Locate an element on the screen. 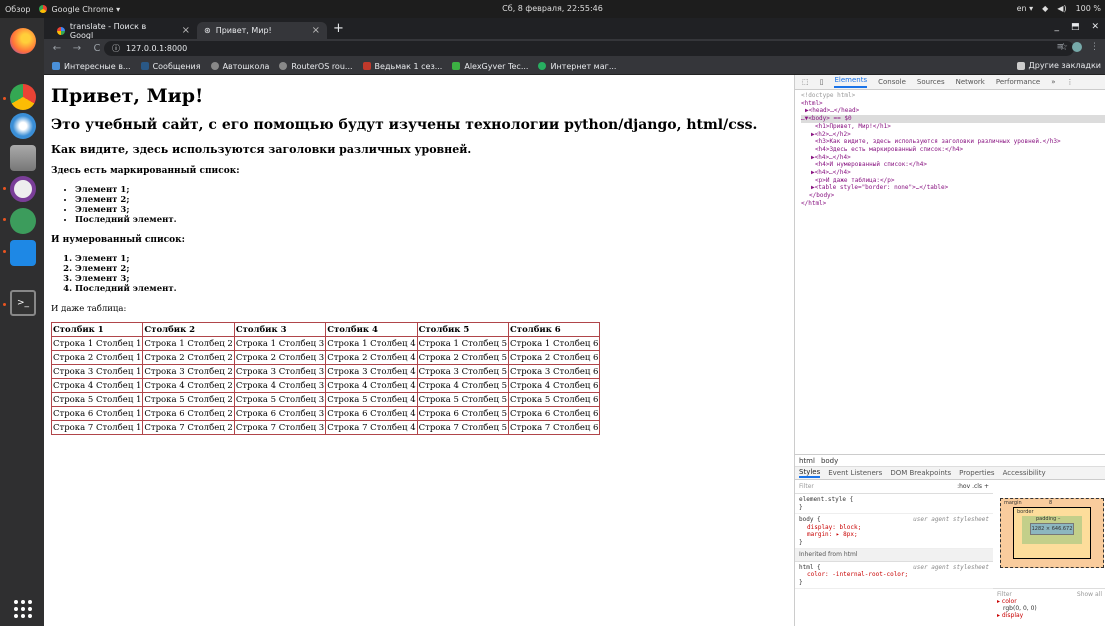 This screenshot has height=626, width=1105. styles-filter: Filter :hov .cls + is located at coordinates (894, 487).